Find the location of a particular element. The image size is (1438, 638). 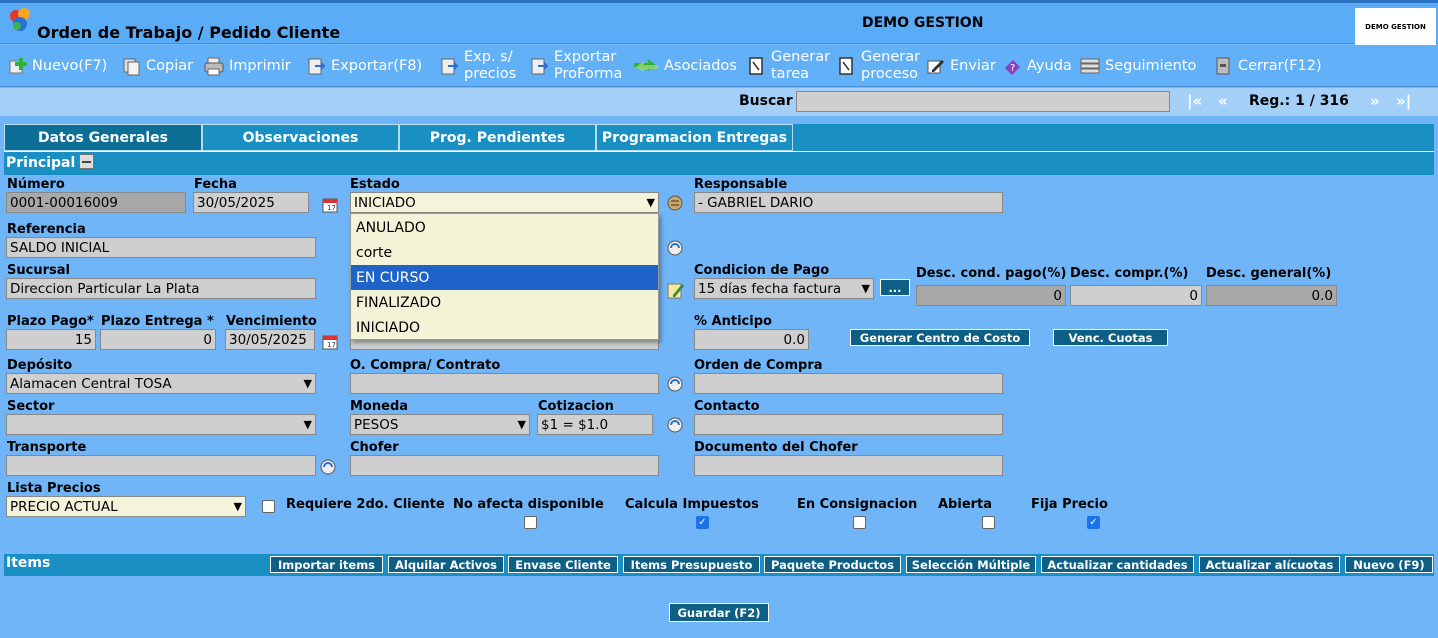

printer-icon is located at coordinates (214, 66).